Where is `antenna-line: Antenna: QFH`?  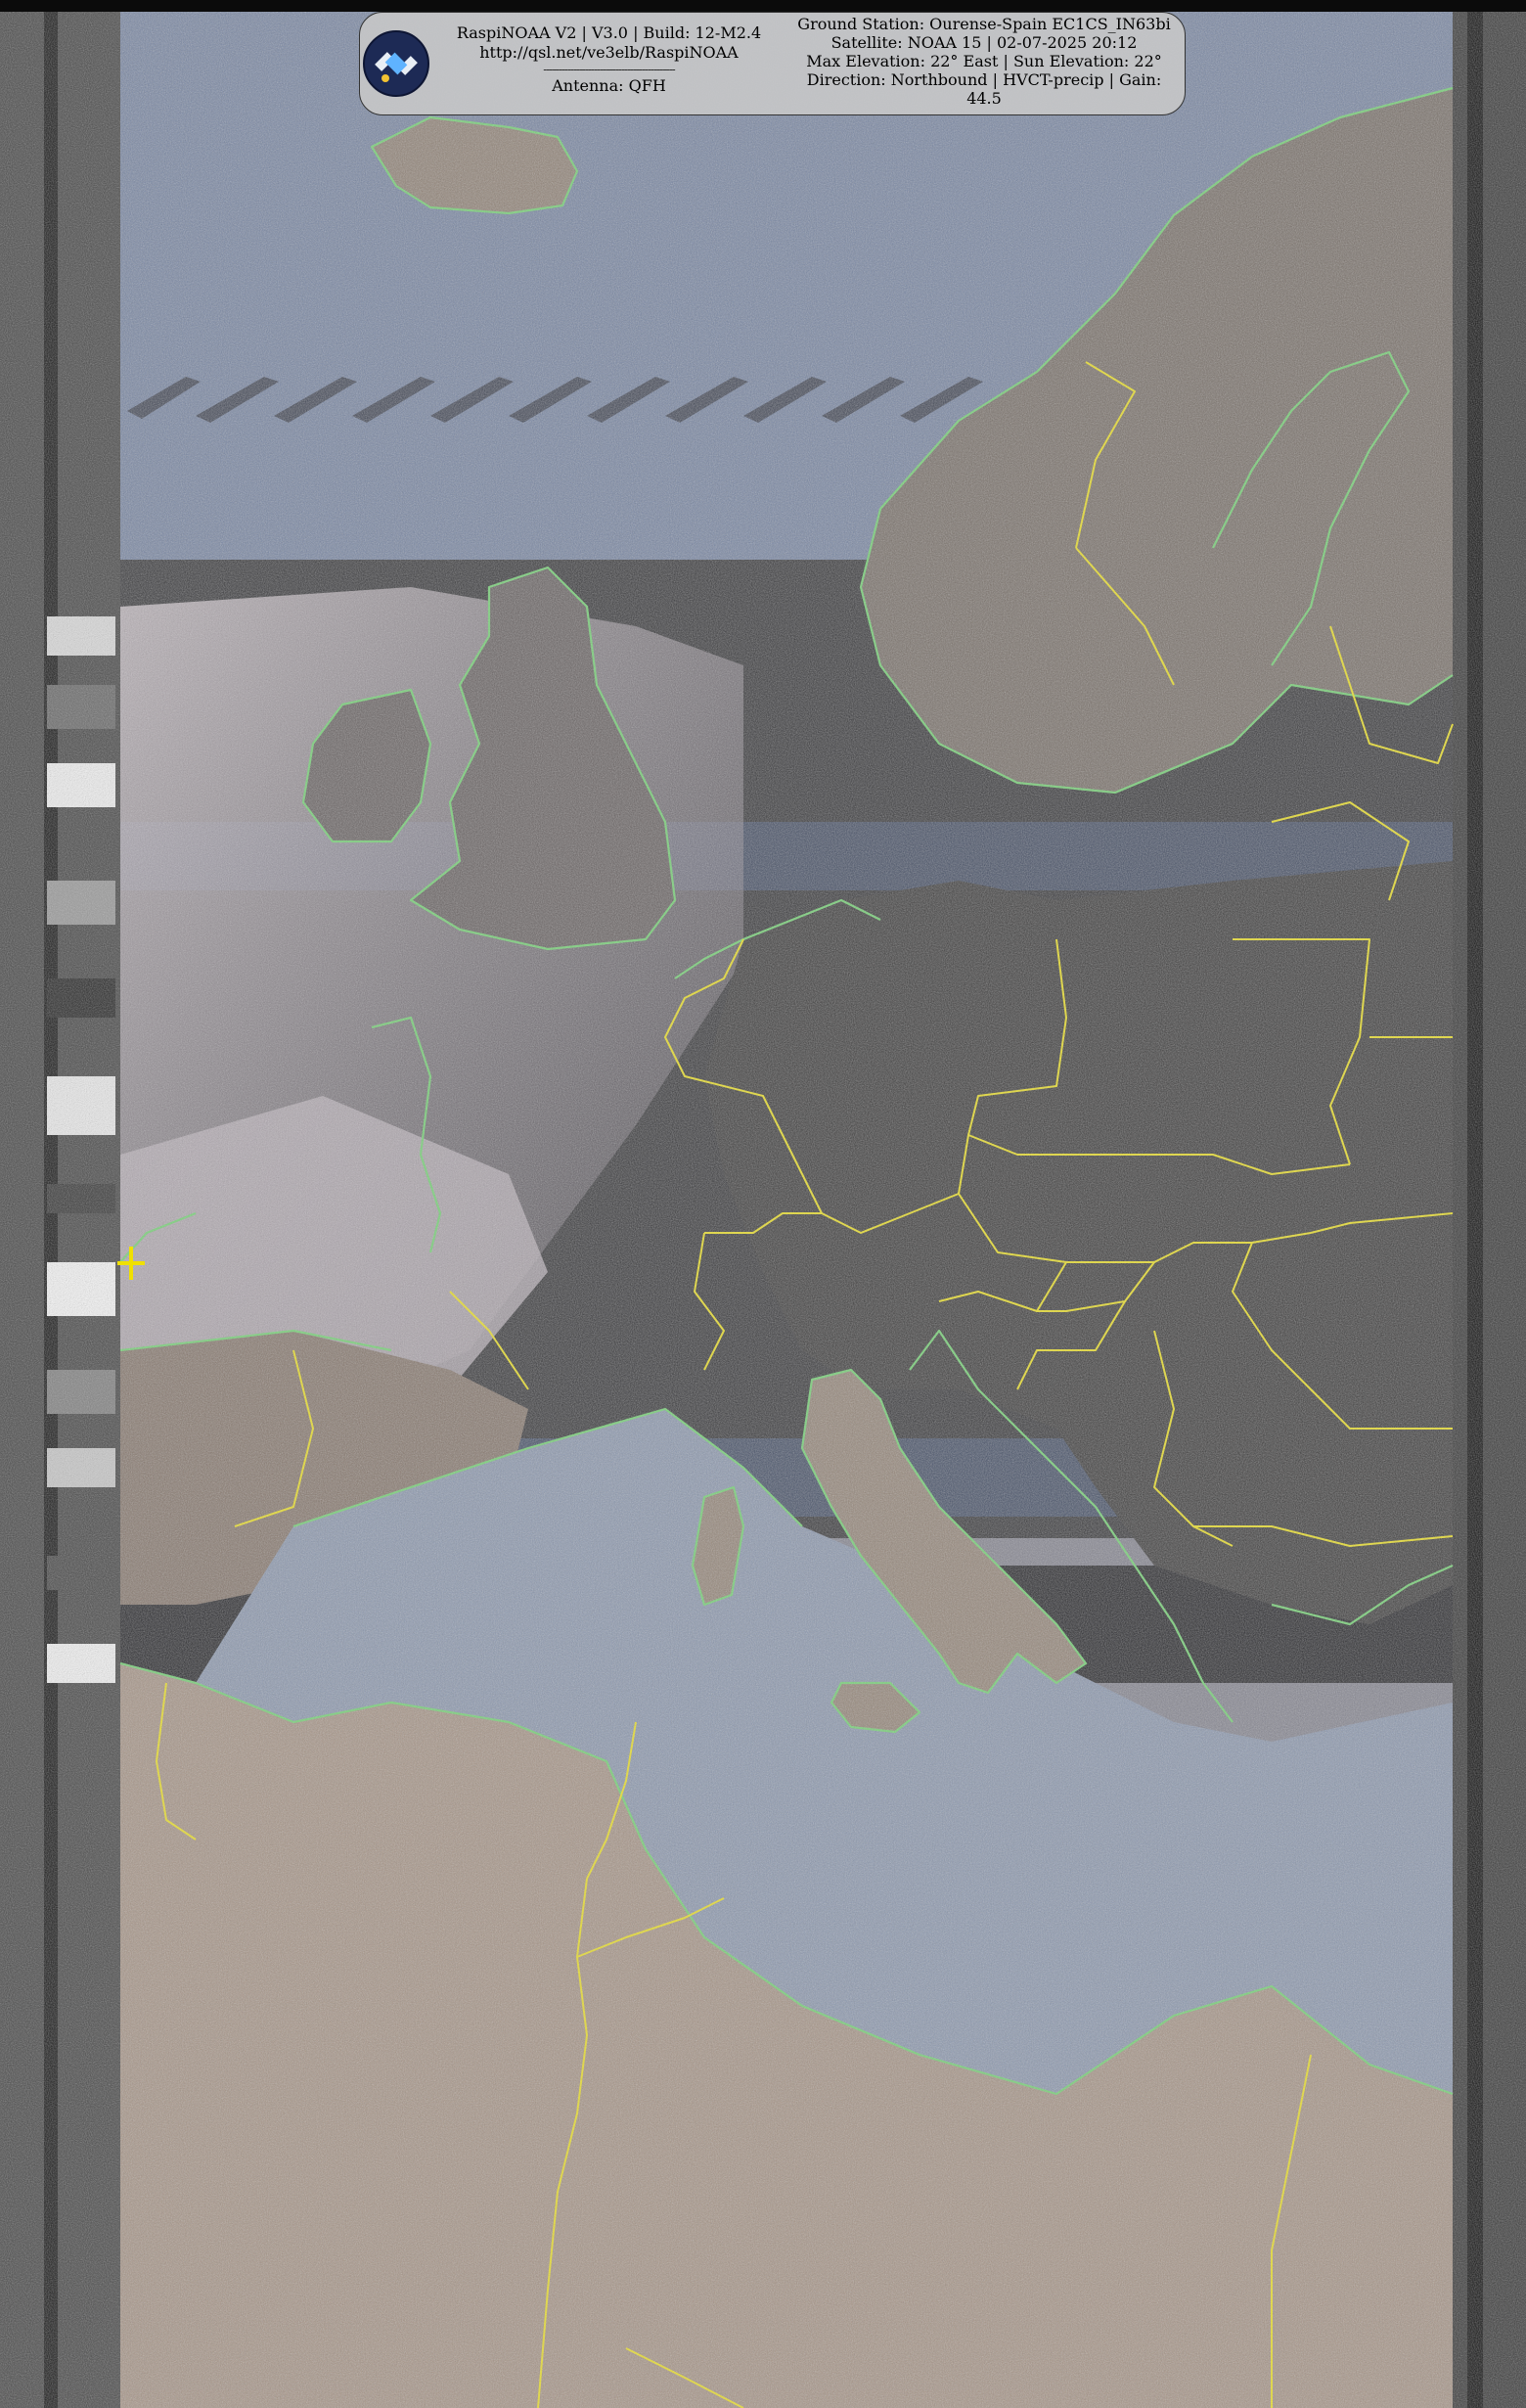 antenna-line: Antenna: QFH is located at coordinates (609, 86).